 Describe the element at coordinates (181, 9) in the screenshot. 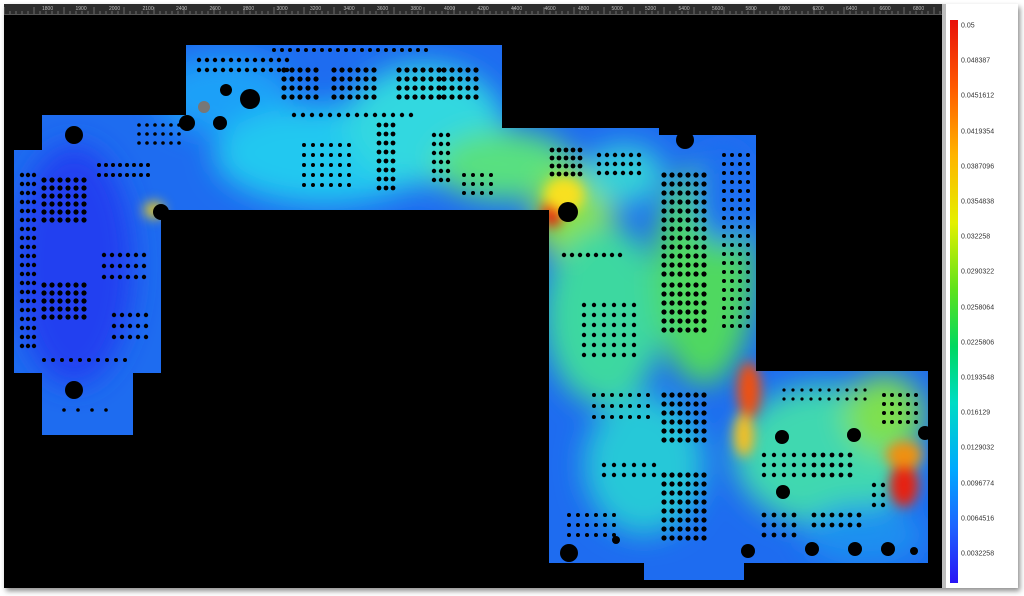

I see `ruler-label: 2400` at that location.